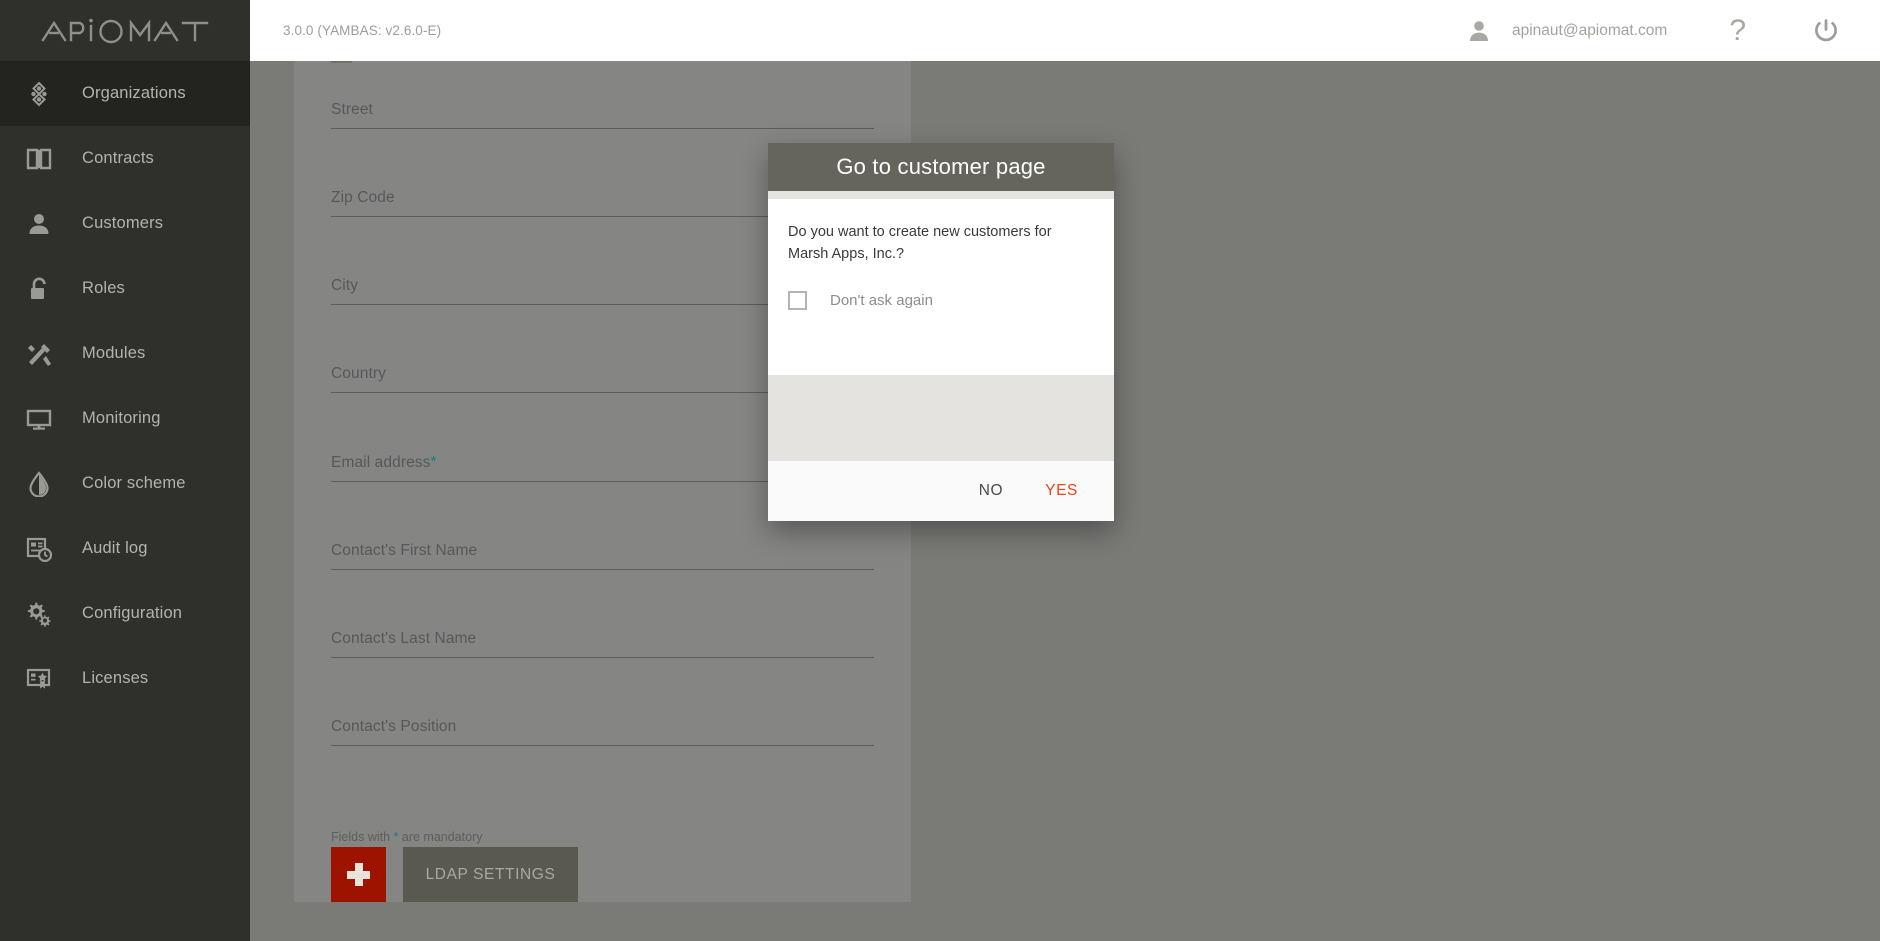 The image size is (1880, 941). I want to click on sidebar-item-customers: Customers, so click(125, 223).